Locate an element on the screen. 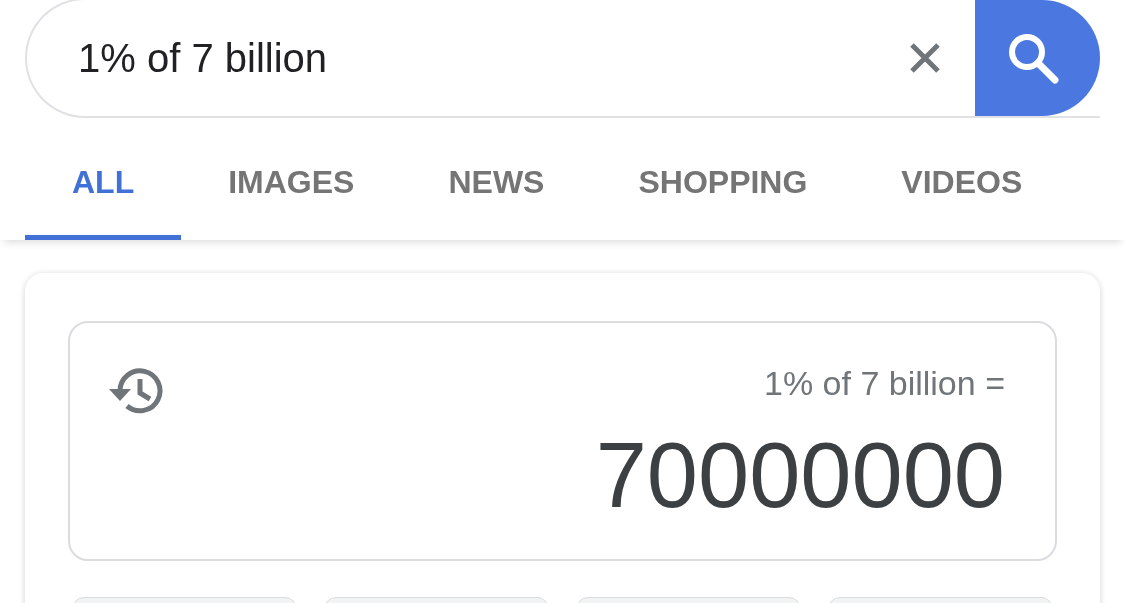  tab: IMAGES is located at coordinates (291, 179).